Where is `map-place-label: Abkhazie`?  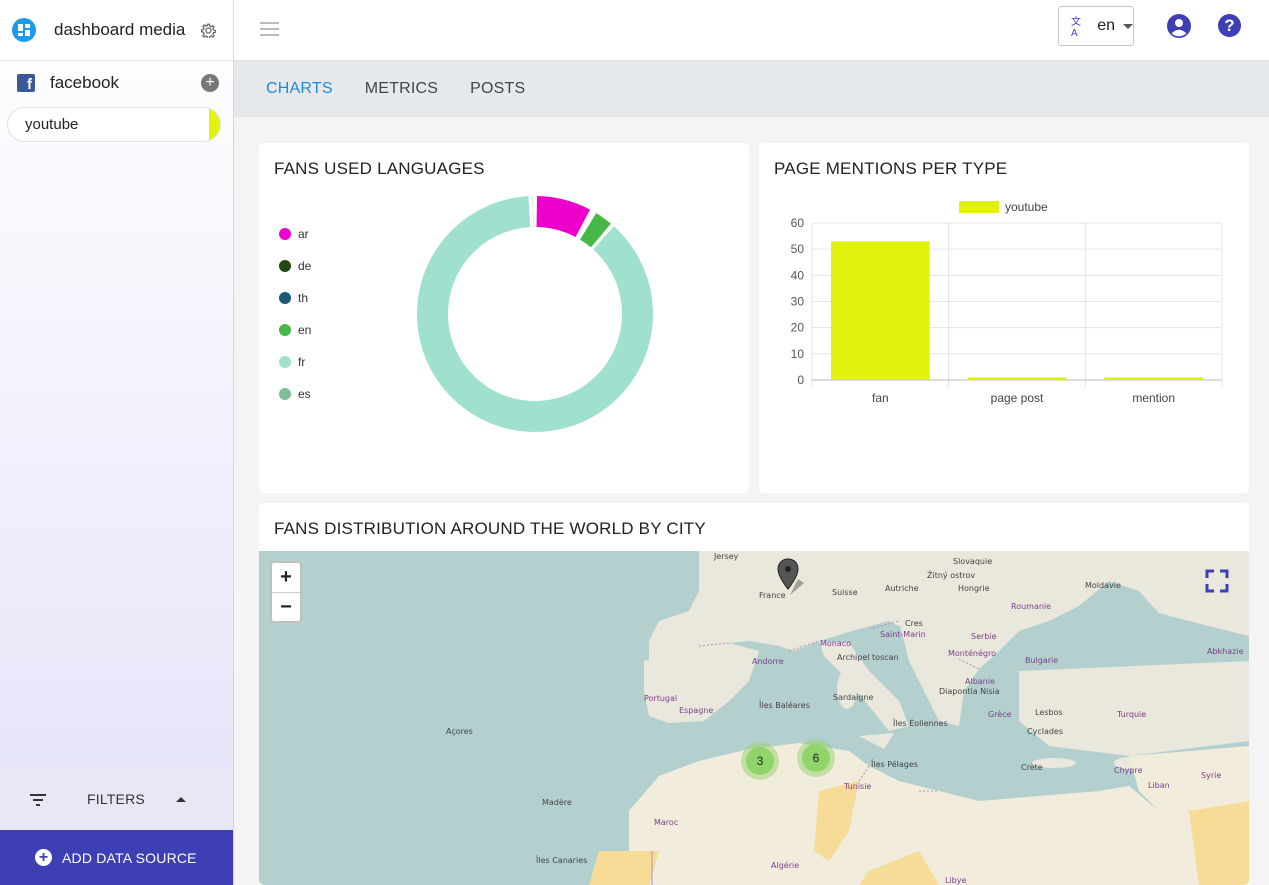 map-place-label: Abkhazie is located at coordinates (1225, 651).